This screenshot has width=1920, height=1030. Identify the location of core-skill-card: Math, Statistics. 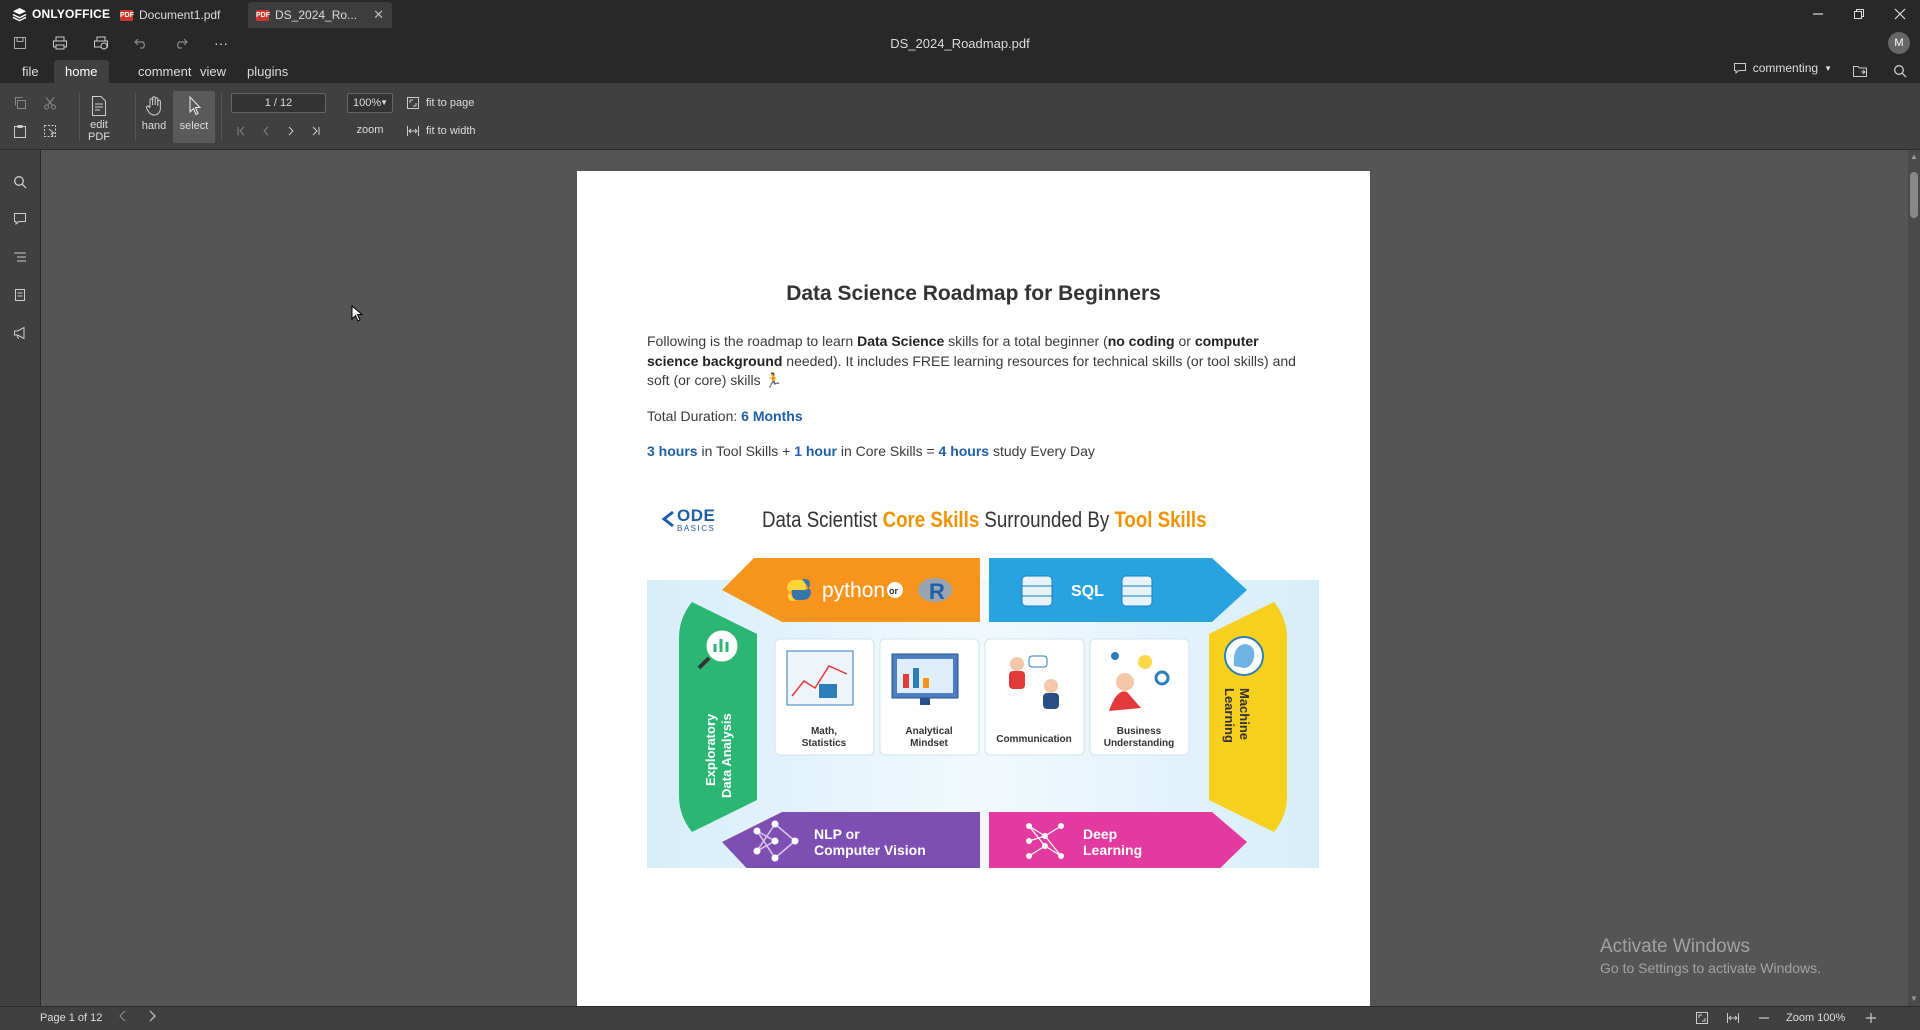
(824, 697).